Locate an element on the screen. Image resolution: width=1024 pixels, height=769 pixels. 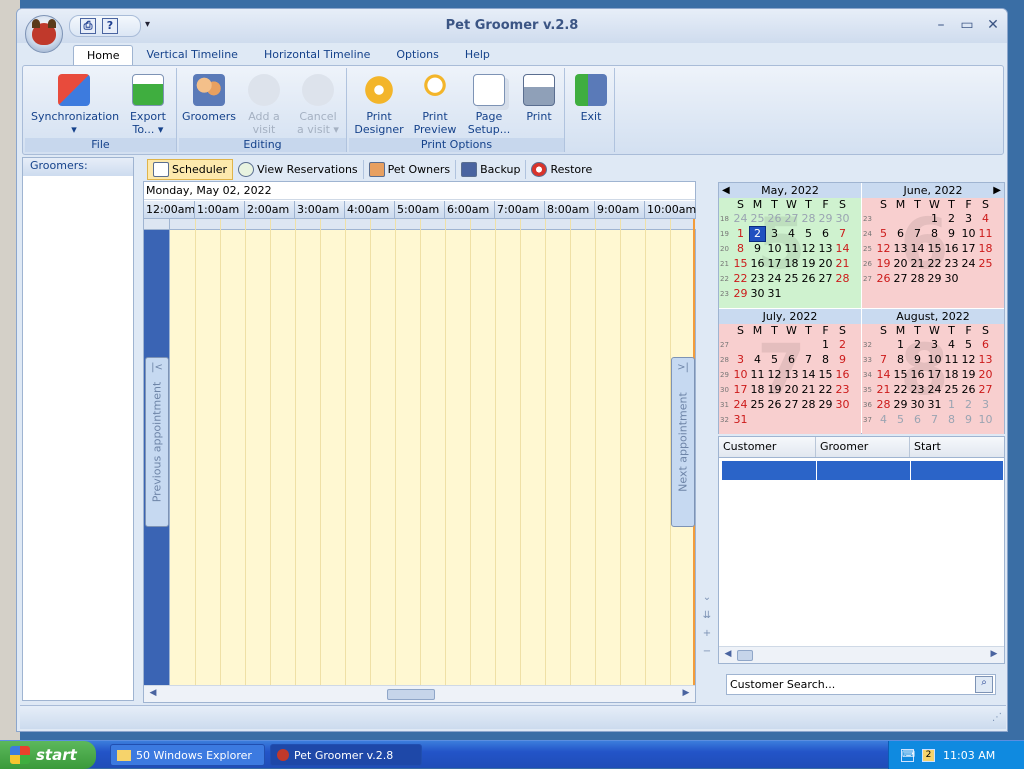
add-visit-button: Add a visit is located at coordinates (264, 105).